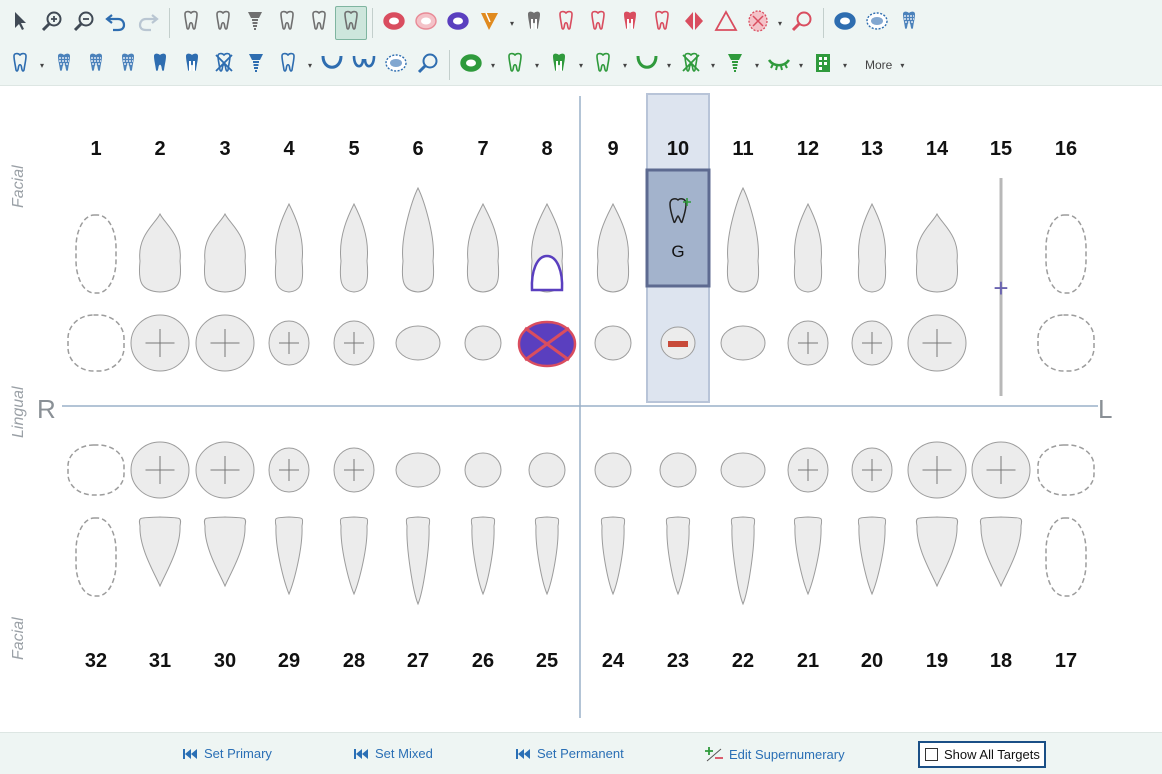 The width and height of the screenshot is (1162, 774). What do you see at coordinates (351, 23) in the screenshot?
I see `supernumerary-tooth-button` at bounding box center [351, 23].